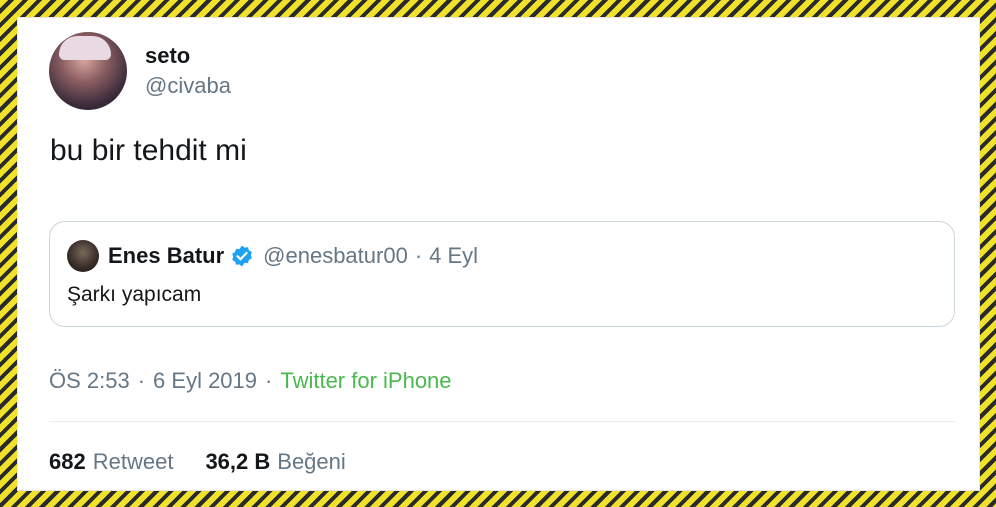  Describe the element at coordinates (85, 48) in the screenshot. I see `avatar-cap-shape` at that location.